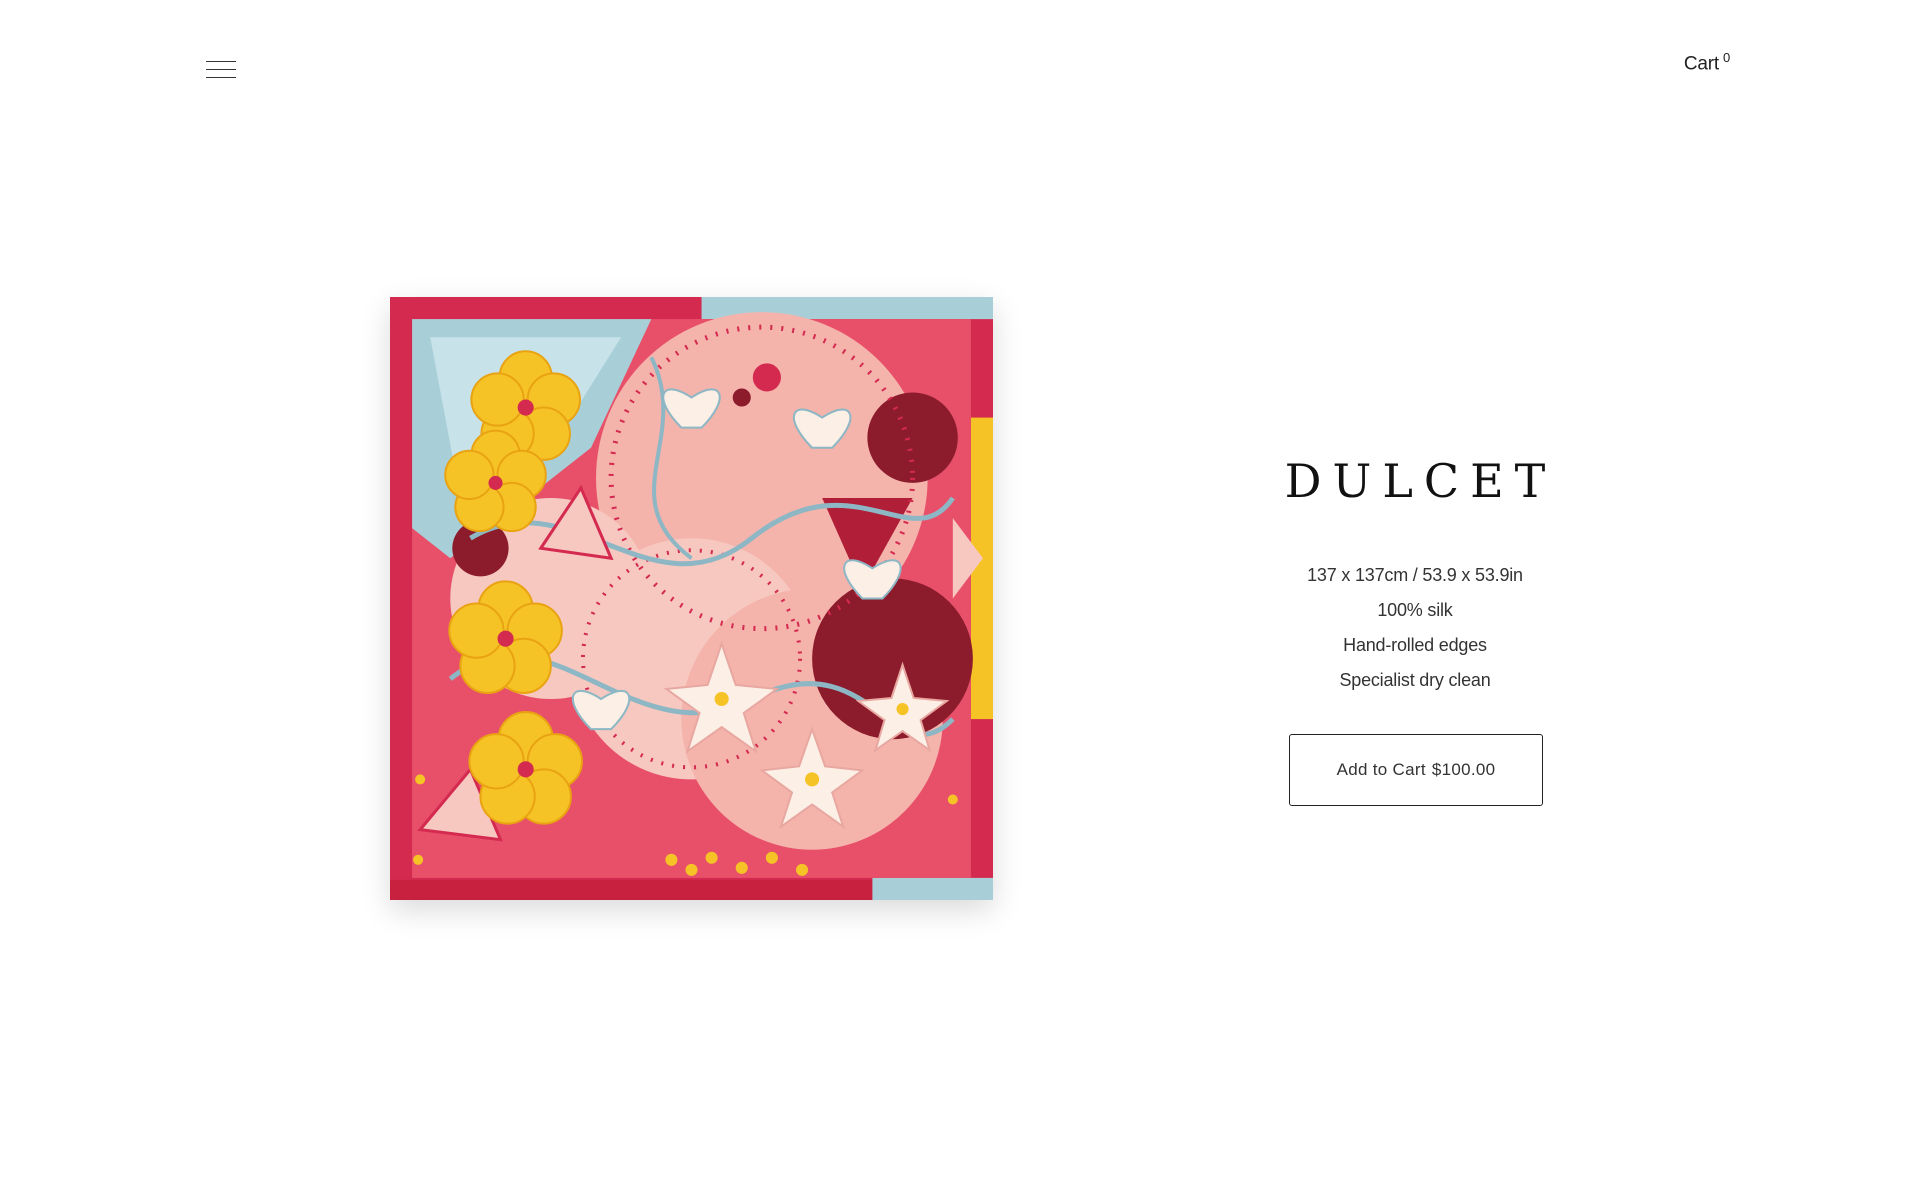 The height and width of the screenshot is (1200, 1920). I want to click on cart-count-badge: 0, so click(1726, 57).